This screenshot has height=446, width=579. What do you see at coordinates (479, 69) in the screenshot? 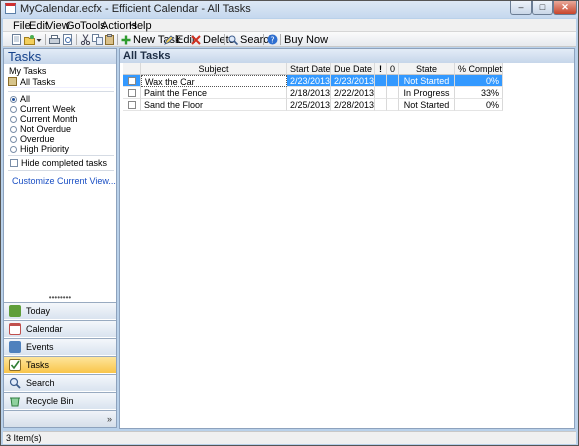
I see `column-percent-complete: % Complete` at bounding box center [479, 69].